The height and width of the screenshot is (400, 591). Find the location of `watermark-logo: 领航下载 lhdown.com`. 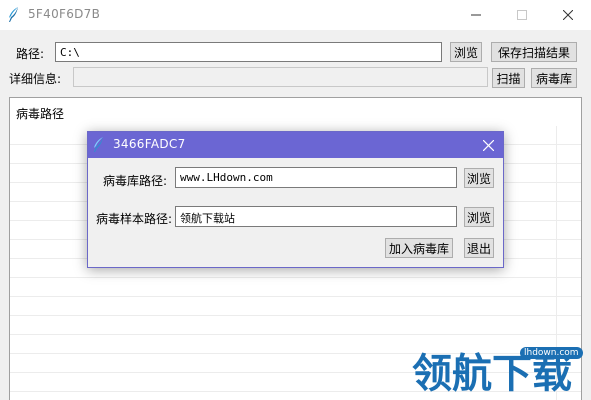

watermark-logo: 领航下载 lhdown.com is located at coordinates (501, 373).